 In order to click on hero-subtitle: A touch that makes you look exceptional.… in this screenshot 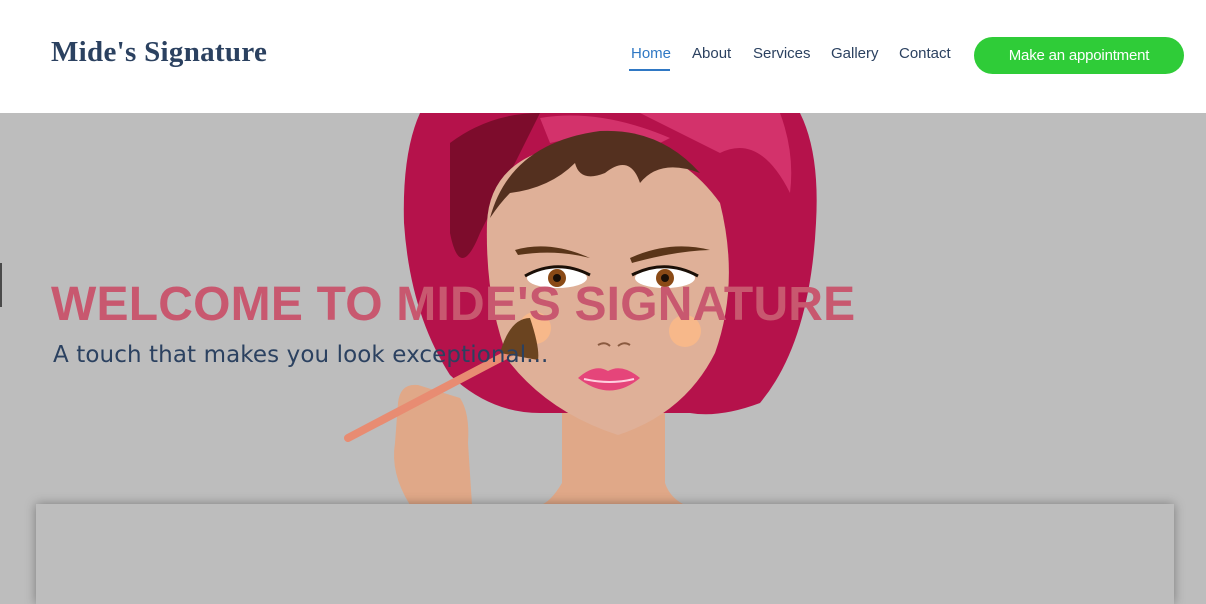, I will do `click(301, 355)`.